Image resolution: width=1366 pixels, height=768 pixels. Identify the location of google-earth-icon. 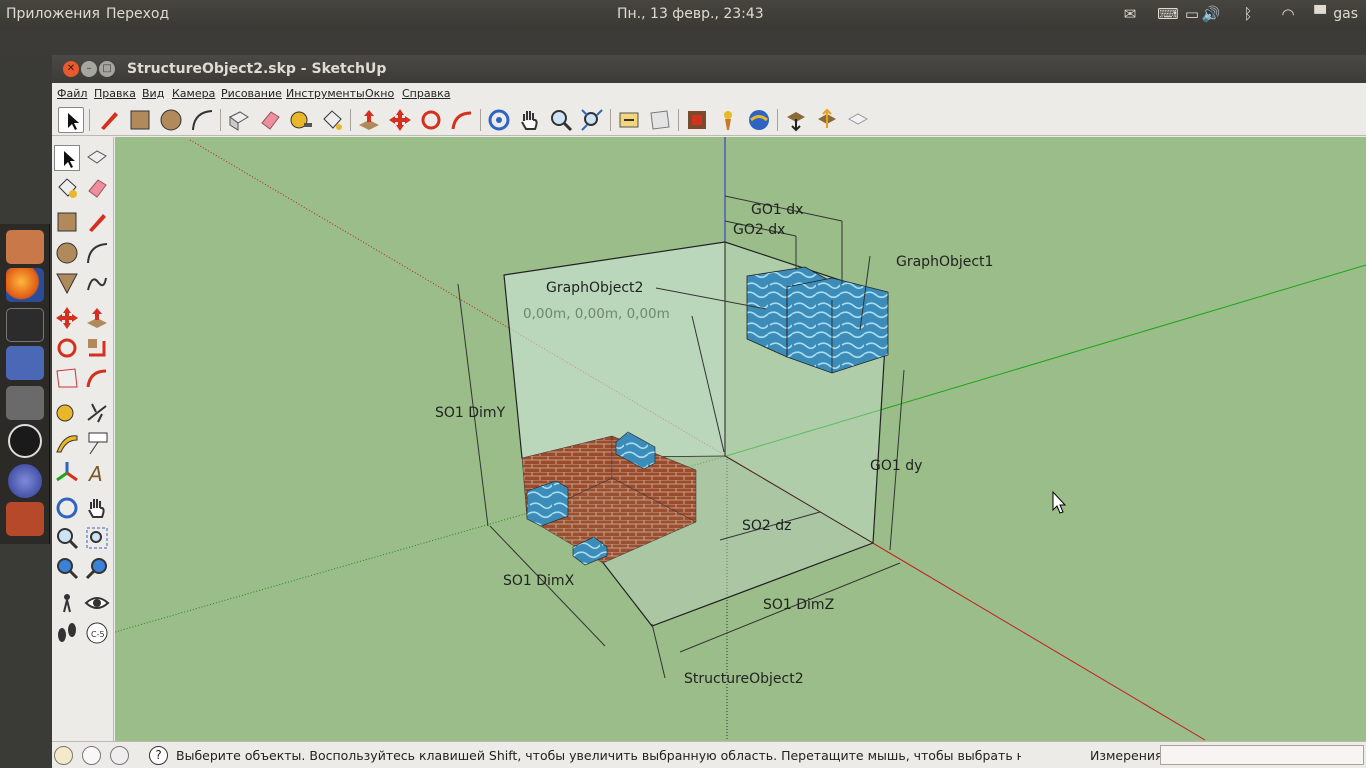
(759, 120).